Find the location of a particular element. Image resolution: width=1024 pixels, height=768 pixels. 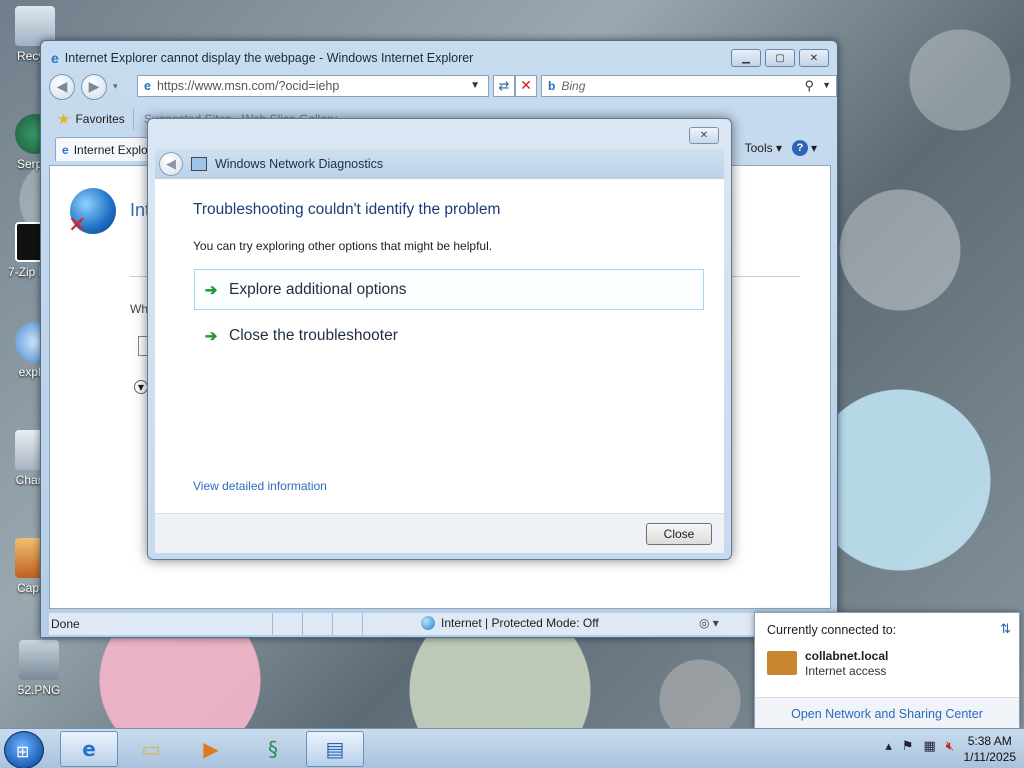

dialog-header: ◀ Windows Network Diagnostics is located at coordinates (439, 164).